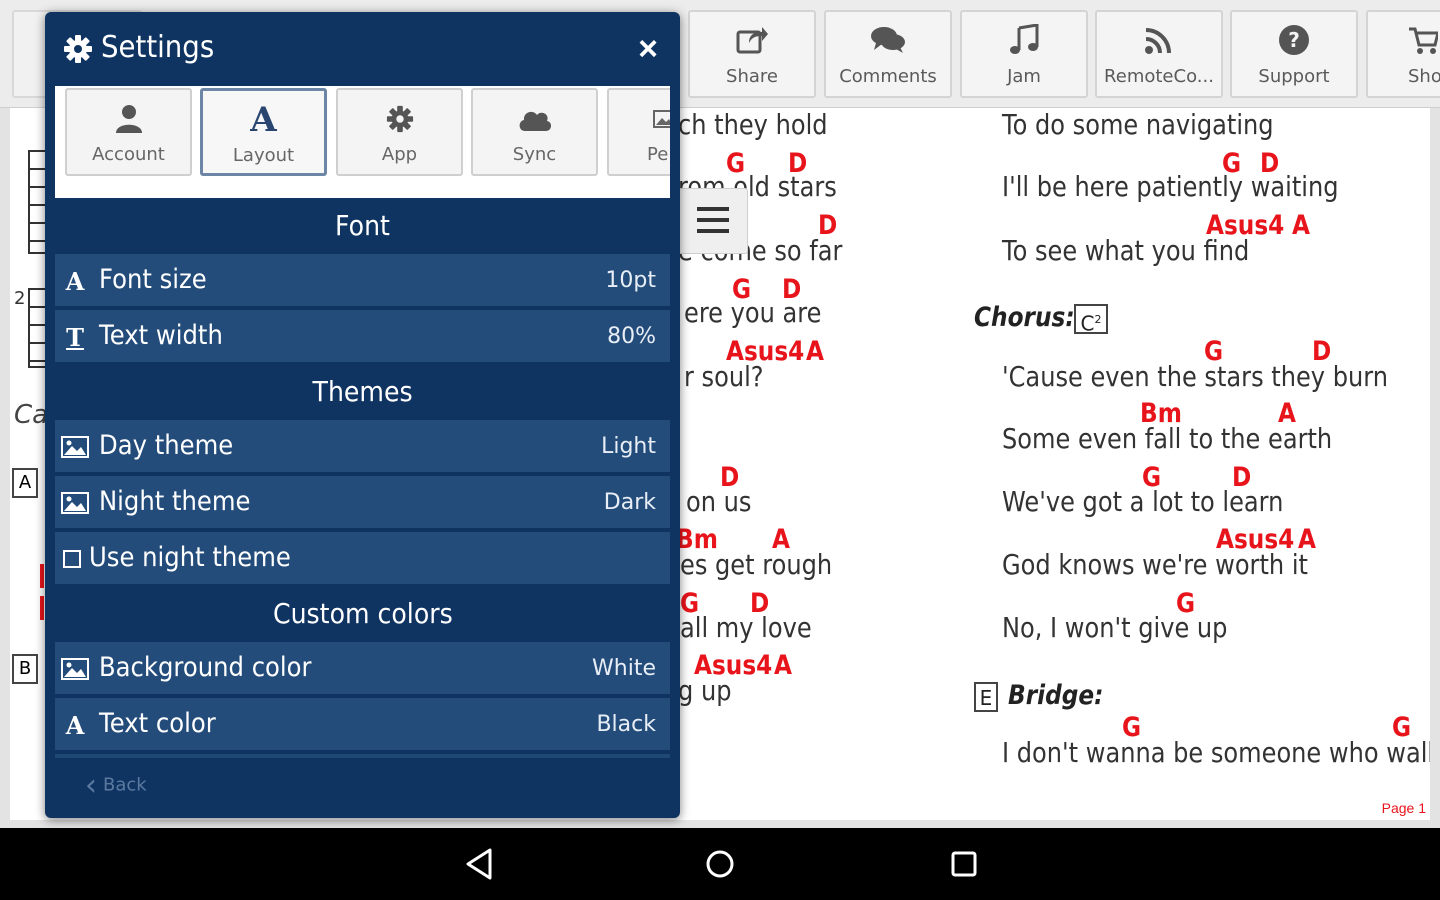 The width and height of the screenshot is (1440, 900). What do you see at coordinates (25, 483) in the screenshot?
I see `section-box-a: A` at bounding box center [25, 483].